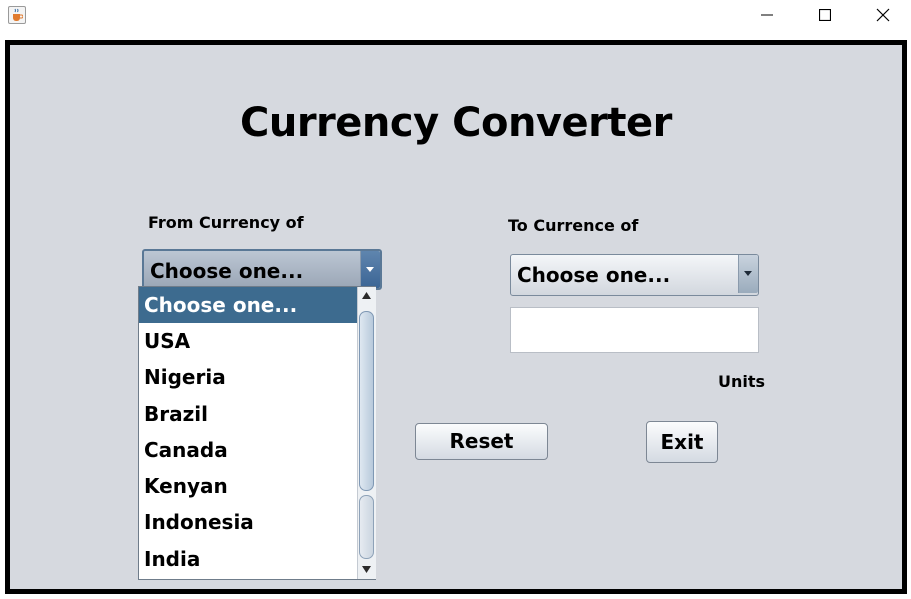  Describe the element at coordinates (456, 123) in the screenshot. I see `page-title: Currency Converter` at that location.